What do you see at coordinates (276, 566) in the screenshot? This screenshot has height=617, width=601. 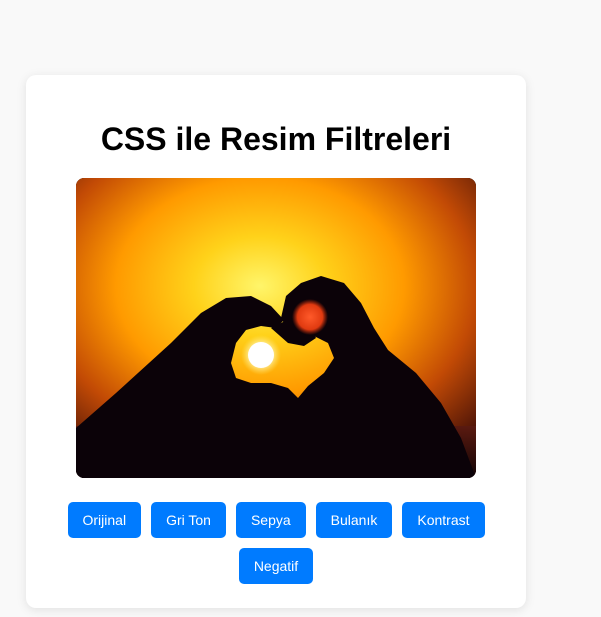 I see `filter-invert-button: Negatif` at bounding box center [276, 566].